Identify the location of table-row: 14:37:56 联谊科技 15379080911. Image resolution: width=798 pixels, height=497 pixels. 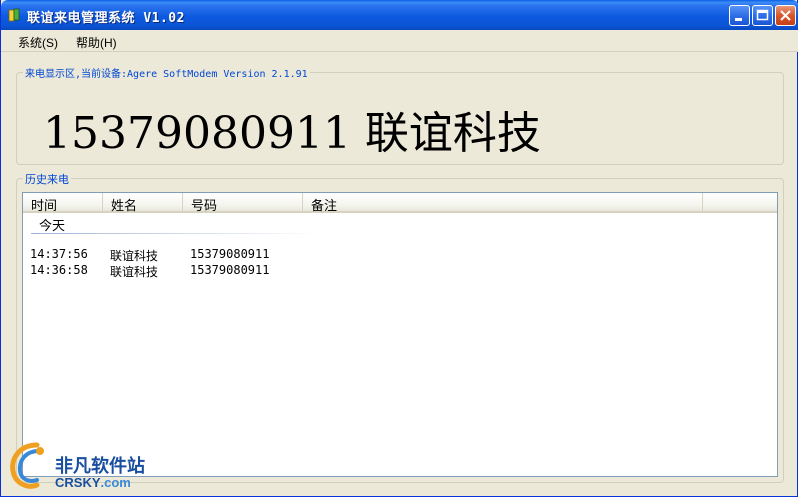
(400, 255).